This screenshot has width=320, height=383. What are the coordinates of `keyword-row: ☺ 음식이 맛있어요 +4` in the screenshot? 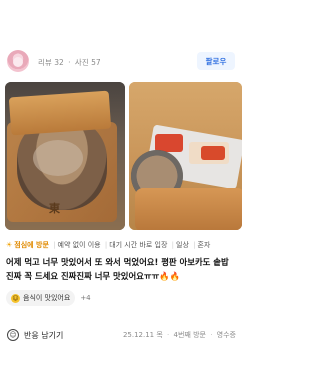 It's located at (48, 298).